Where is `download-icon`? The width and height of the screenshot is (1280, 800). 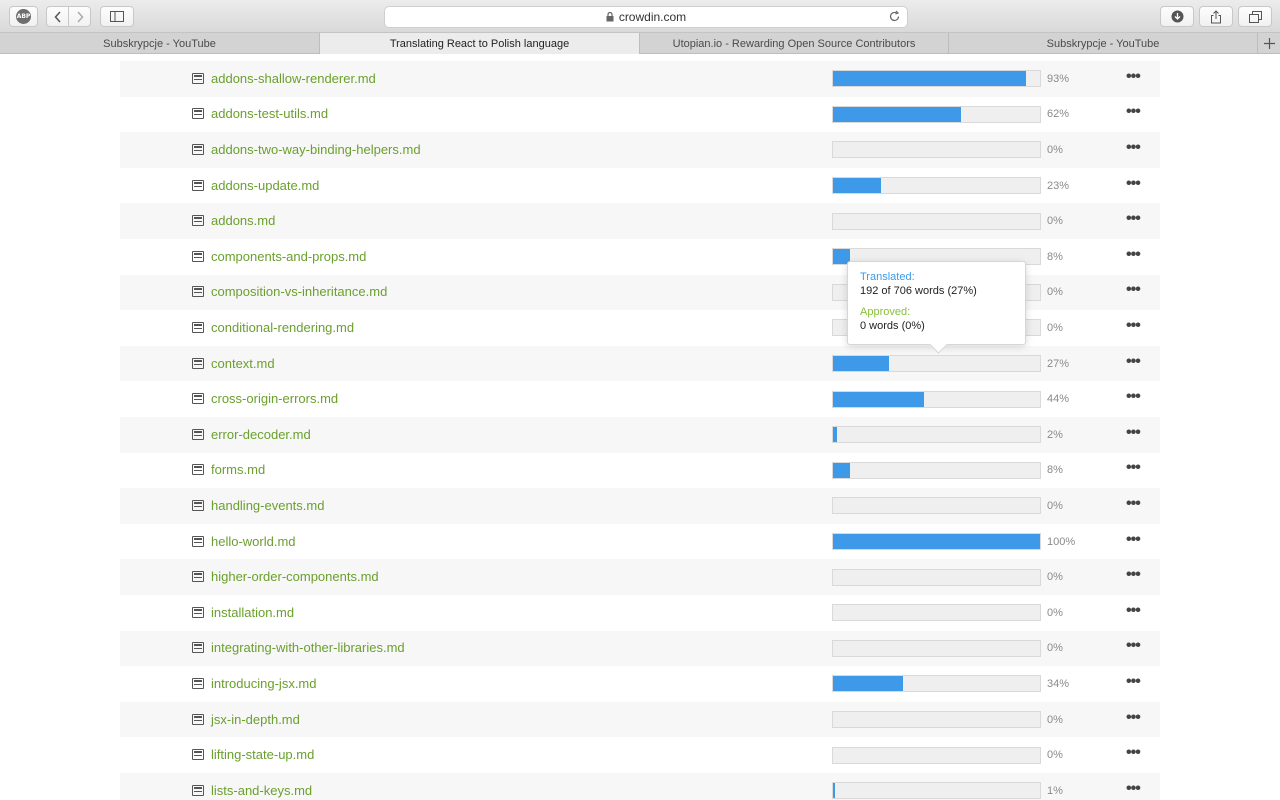
download-icon is located at coordinates (1177, 16).